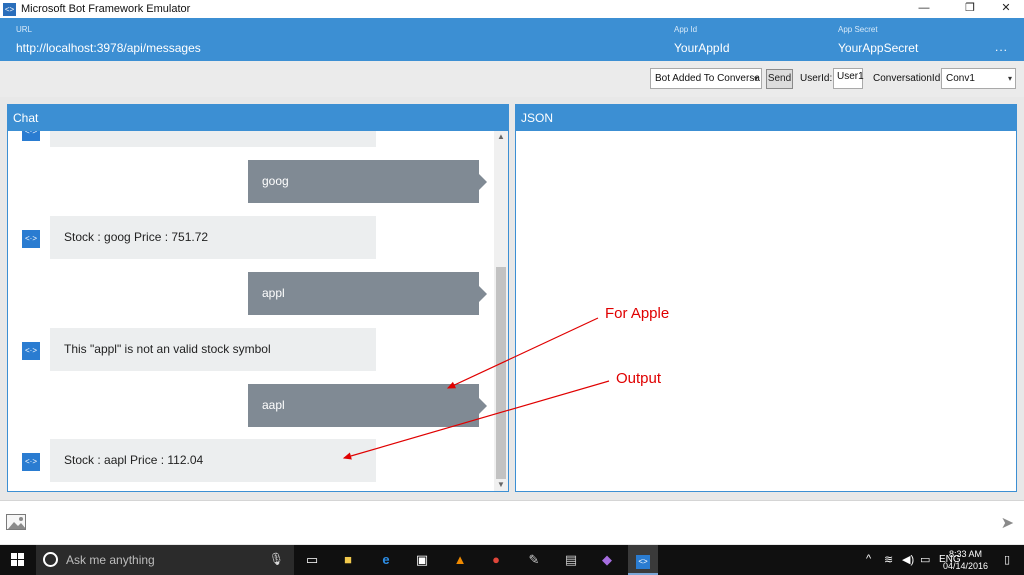 The image size is (1024, 575). I want to click on annotation-arrows, so click(476, 388).